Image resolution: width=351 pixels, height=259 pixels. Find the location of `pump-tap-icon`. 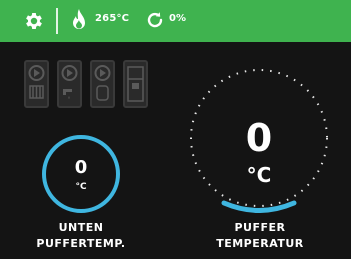

pump-tap-icon is located at coordinates (69, 82).